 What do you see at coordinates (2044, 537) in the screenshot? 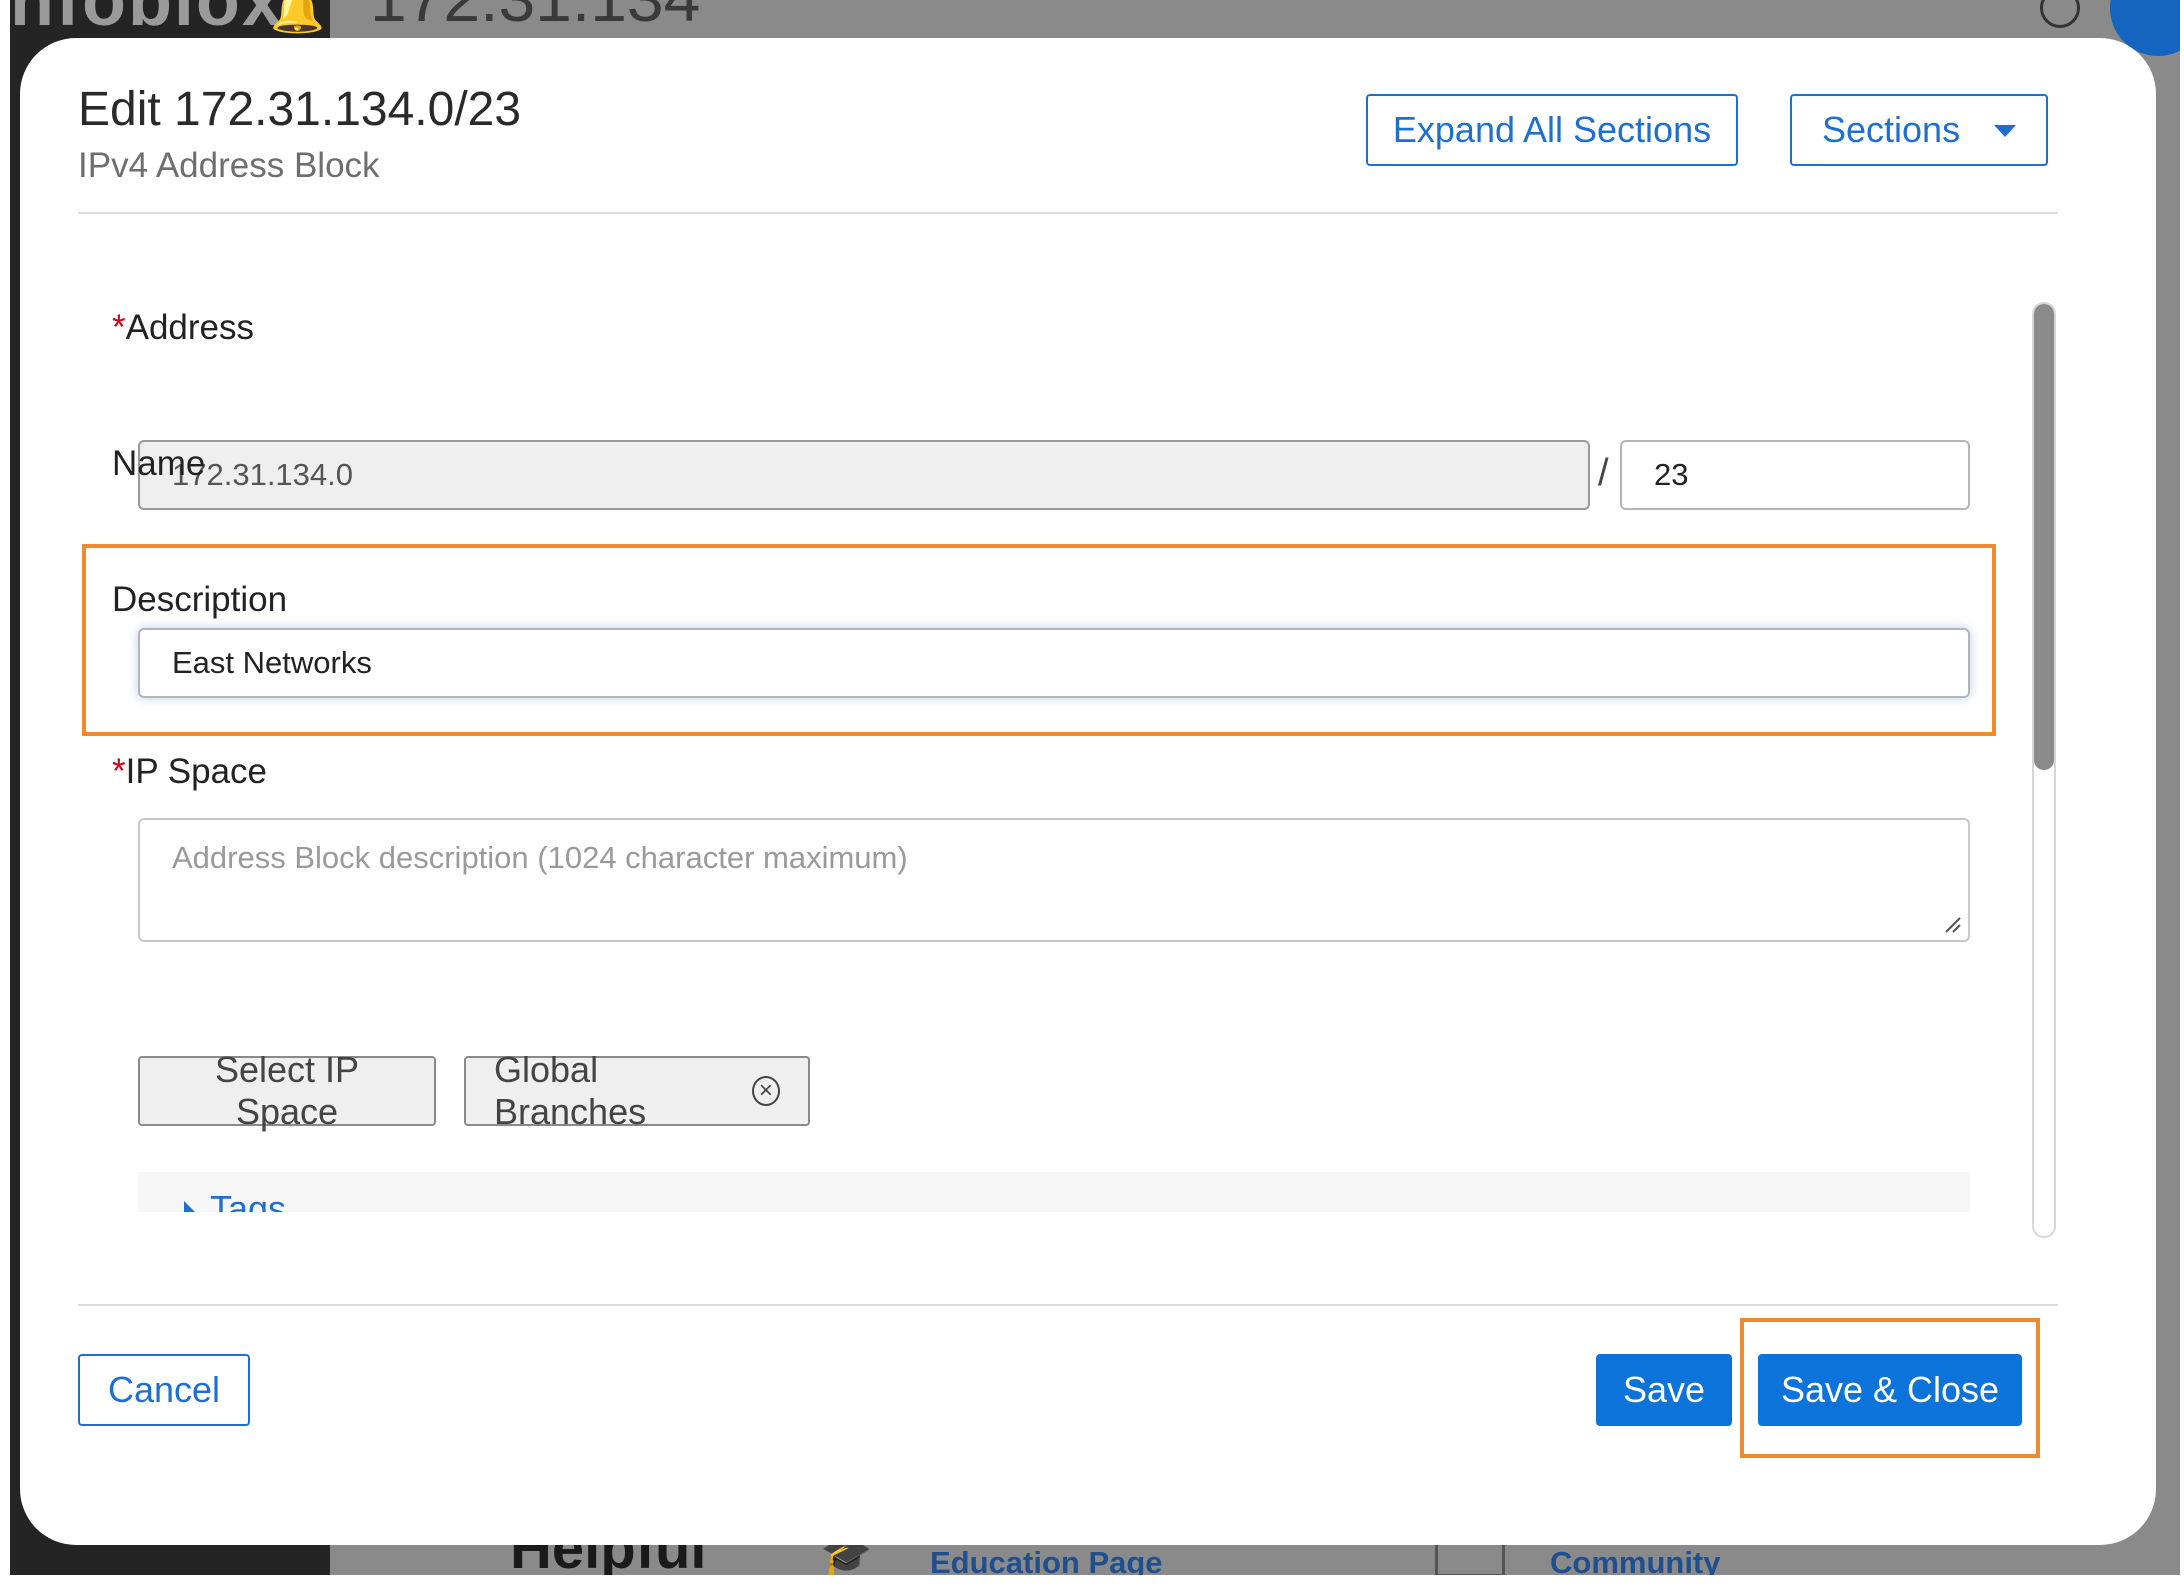
I see `scrollbar-thumb` at bounding box center [2044, 537].